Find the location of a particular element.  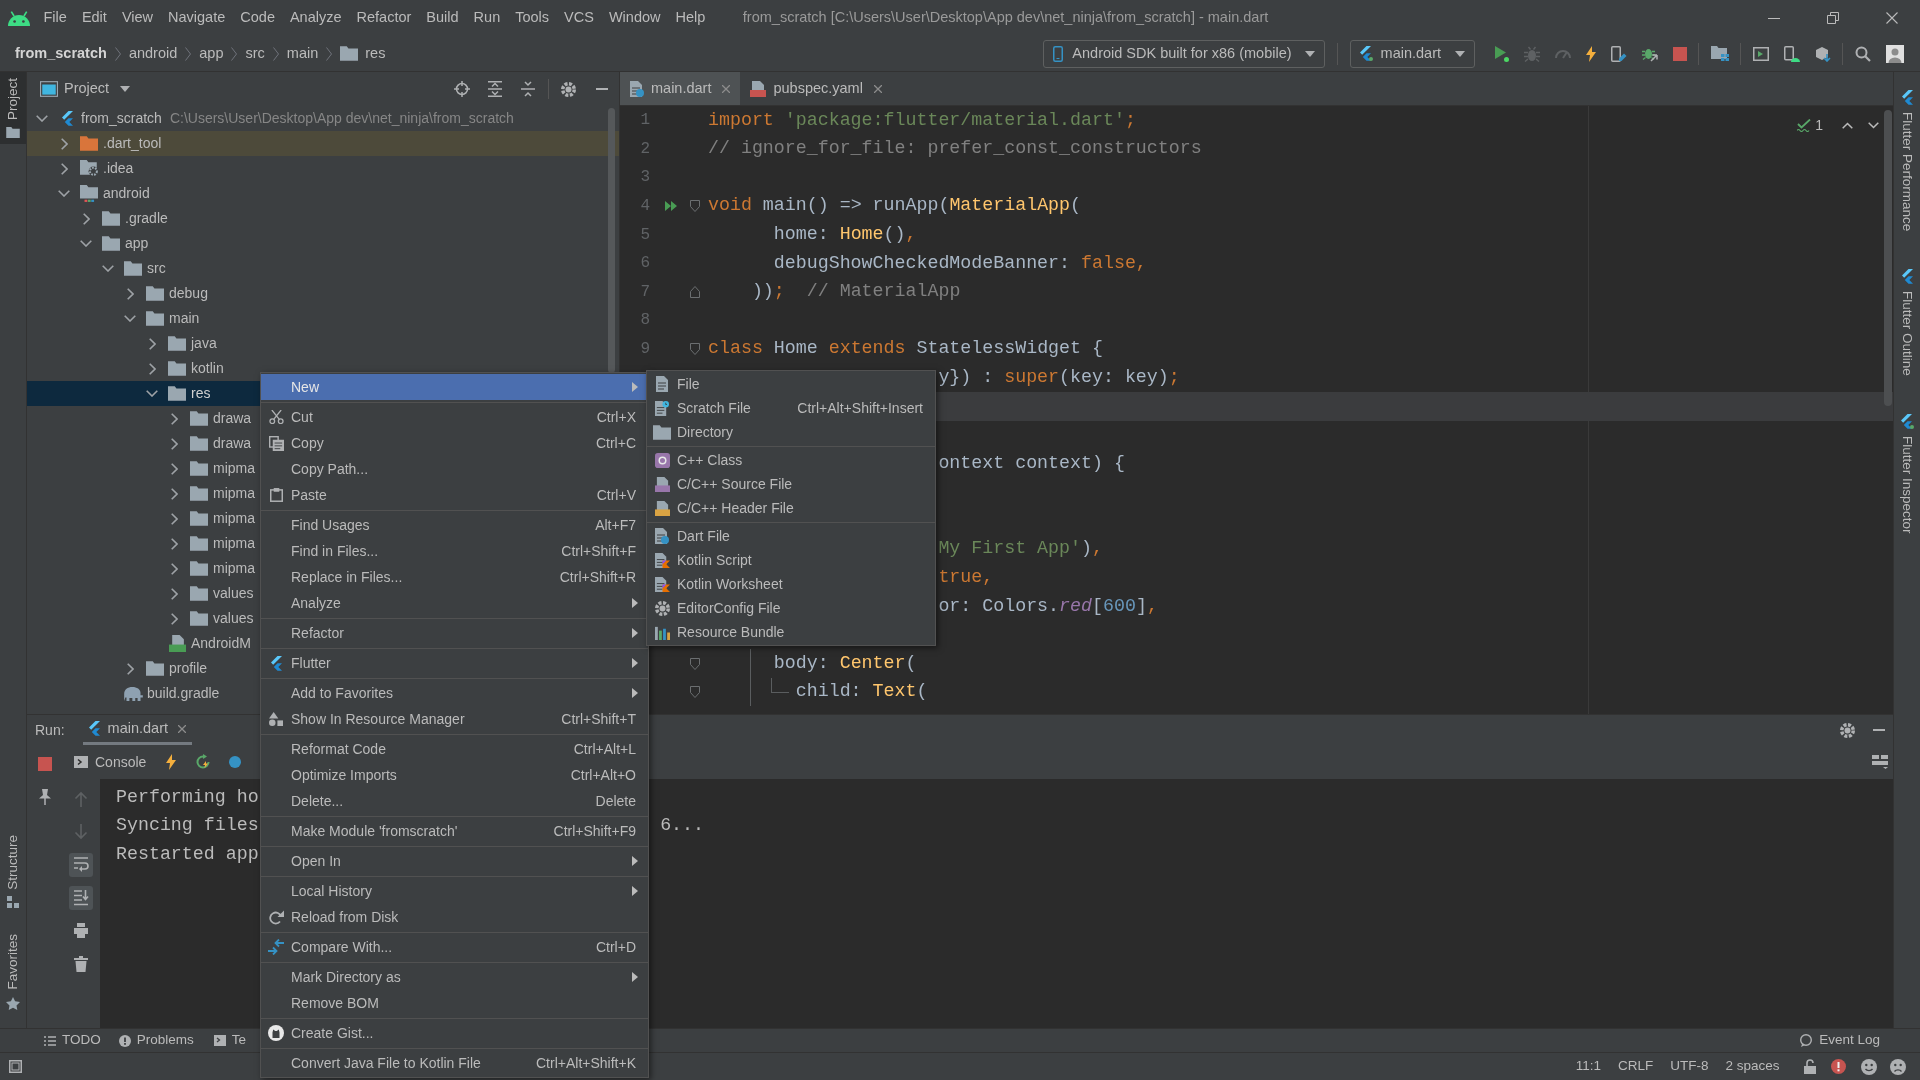

status-bar-item: 11:1 is located at coordinates (1588, 1066).